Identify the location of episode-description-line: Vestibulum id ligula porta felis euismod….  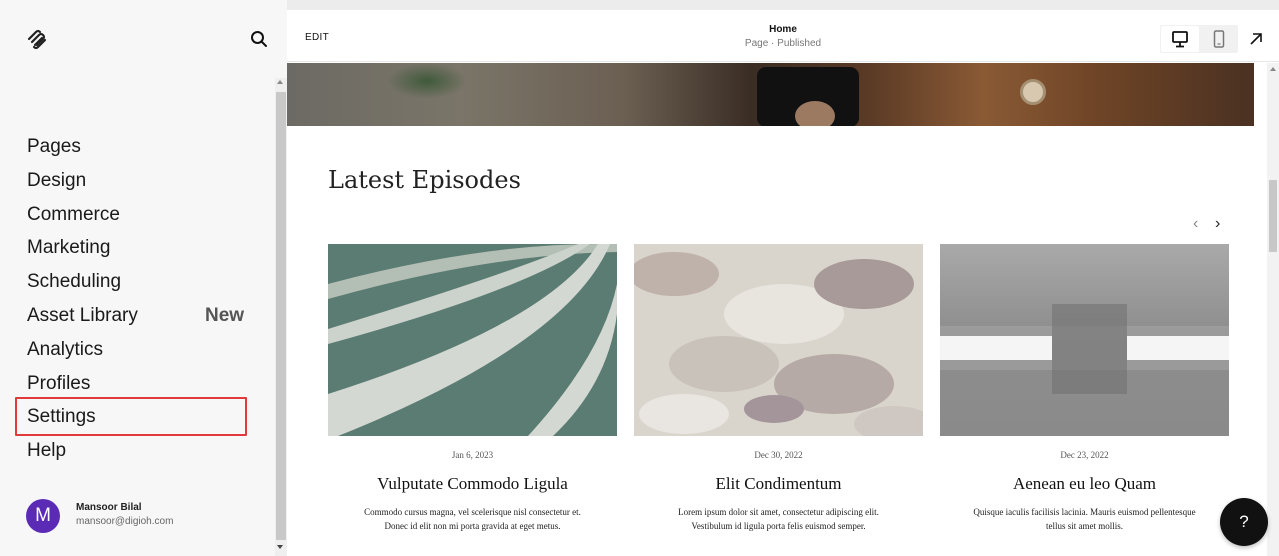
(778, 526).